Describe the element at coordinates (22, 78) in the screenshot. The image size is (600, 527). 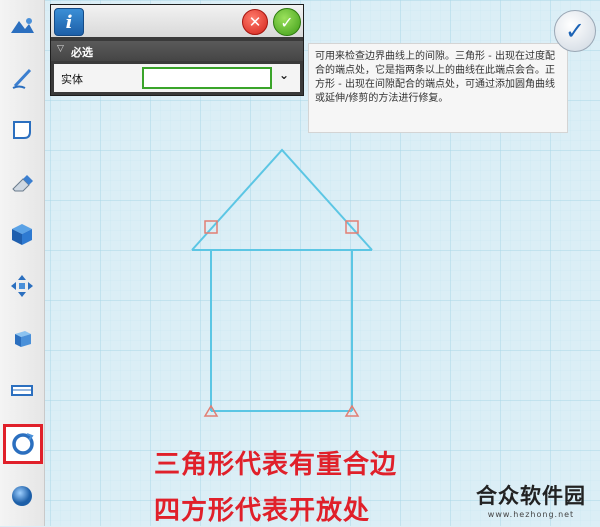
I see `sketch-pen-icon` at that location.